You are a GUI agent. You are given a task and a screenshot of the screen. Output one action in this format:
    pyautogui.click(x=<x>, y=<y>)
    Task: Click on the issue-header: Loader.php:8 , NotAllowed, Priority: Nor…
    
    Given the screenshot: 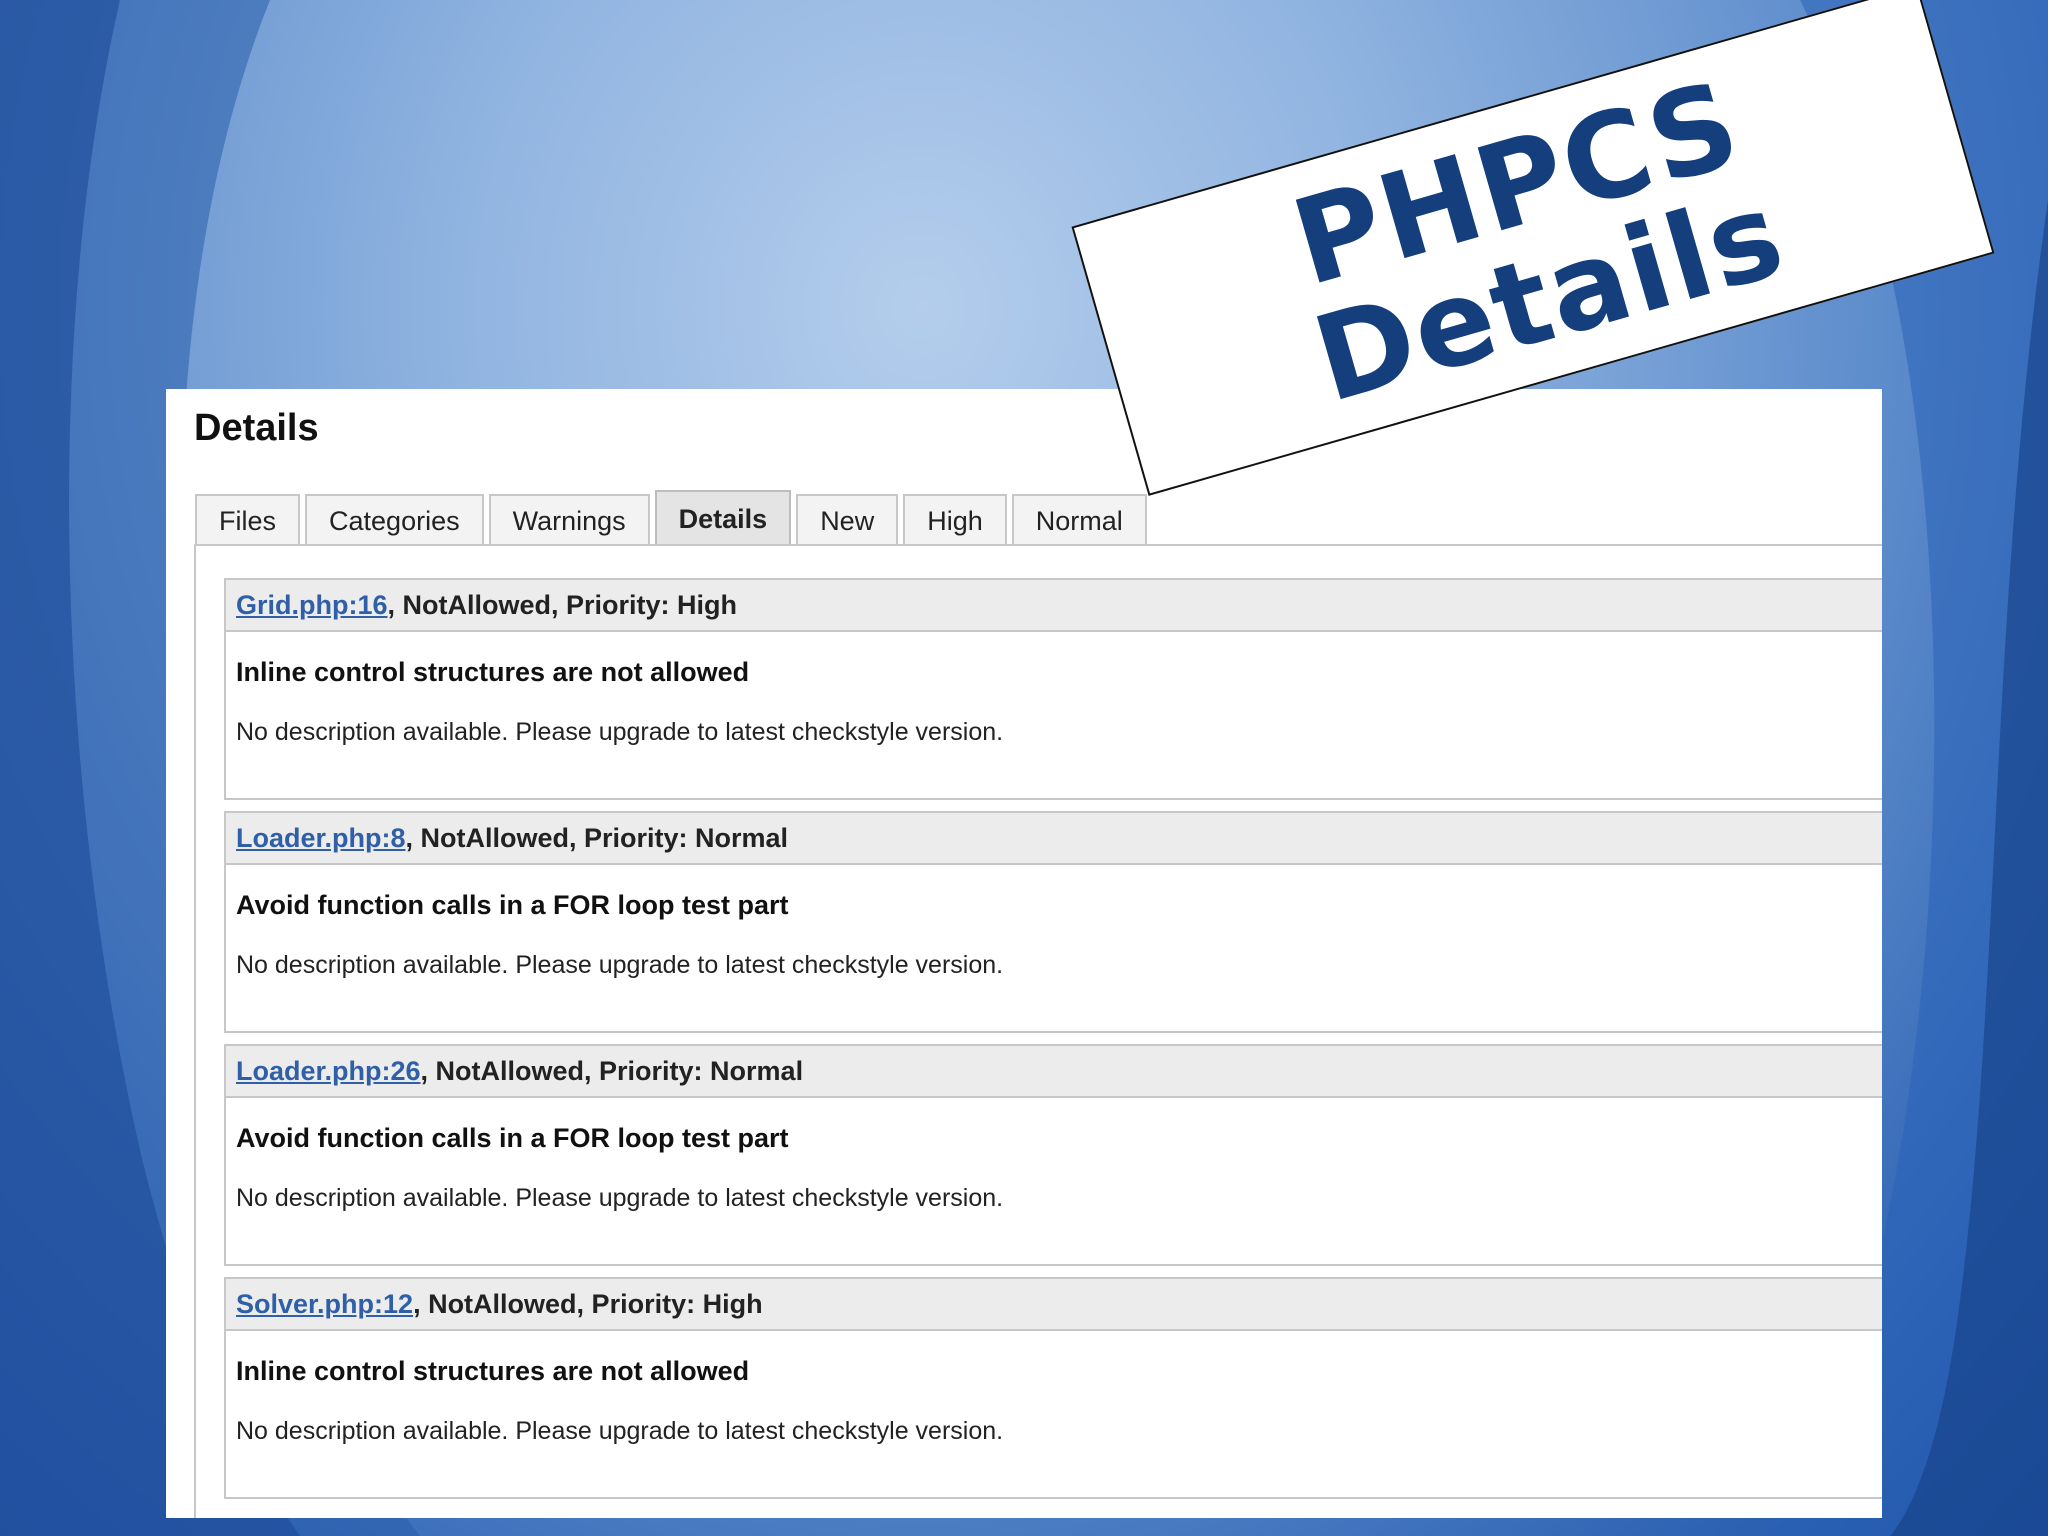 What is the action you would take?
    pyautogui.click(x=1054, y=839)
    